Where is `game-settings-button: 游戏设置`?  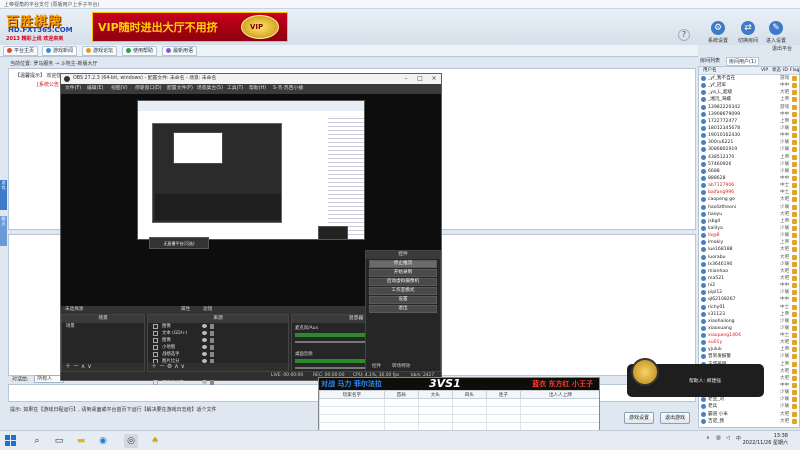 game-settings-button: 游戏设置 is located at coordinates (639, 418).